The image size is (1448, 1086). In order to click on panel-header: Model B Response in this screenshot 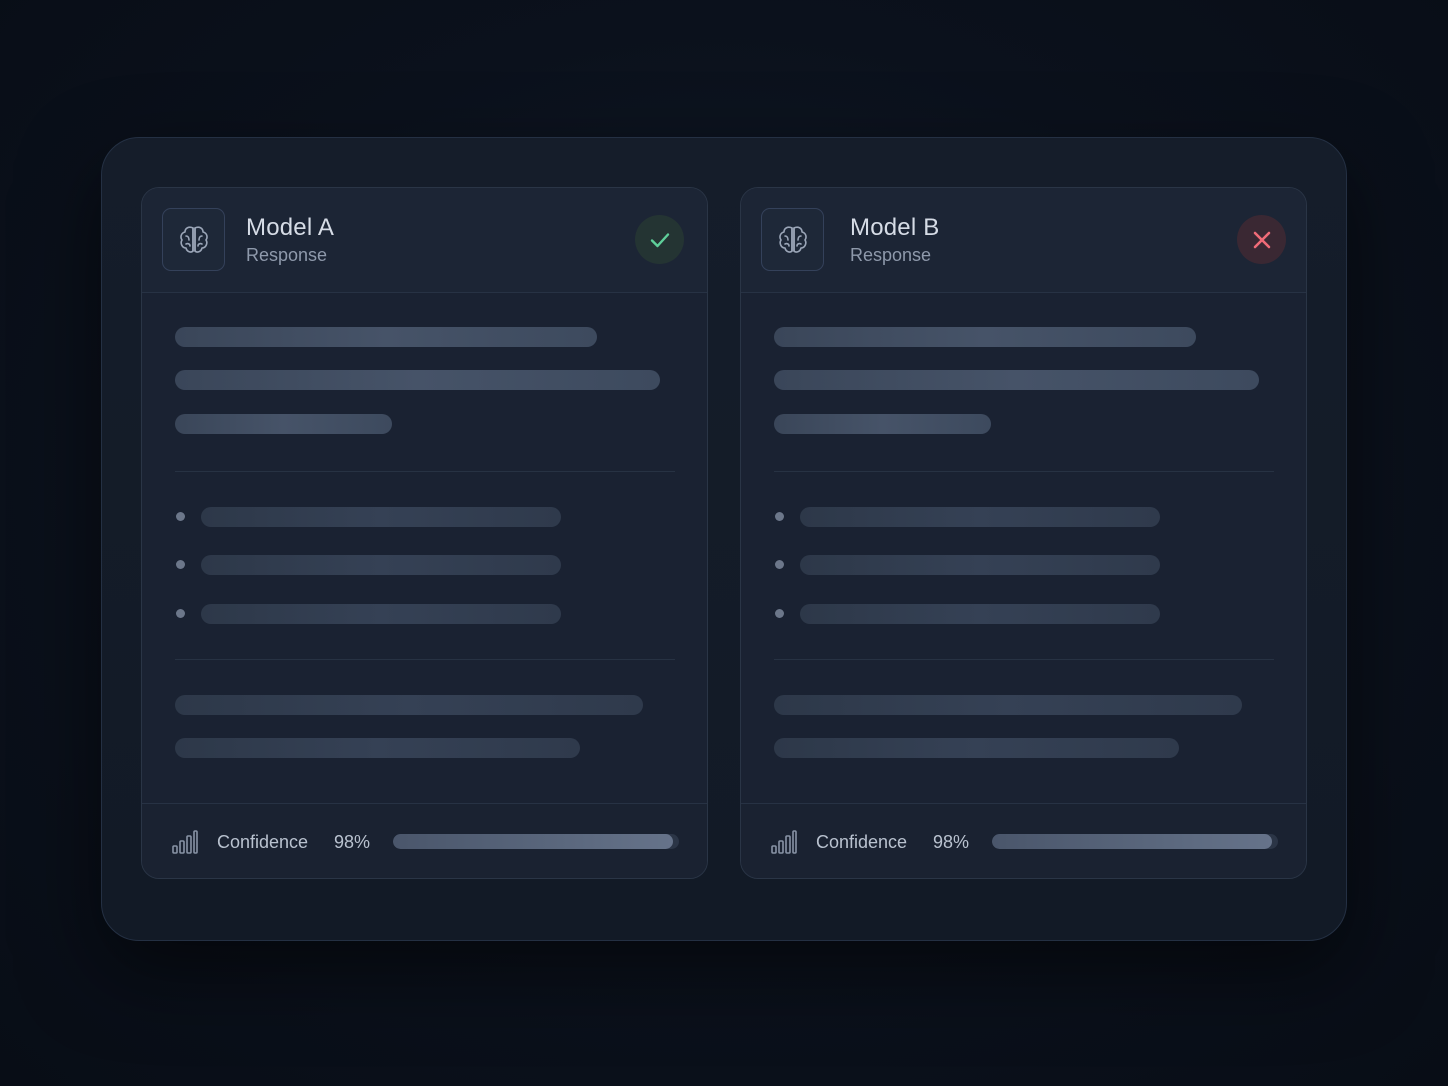, I will do `click(1023, 240)`.